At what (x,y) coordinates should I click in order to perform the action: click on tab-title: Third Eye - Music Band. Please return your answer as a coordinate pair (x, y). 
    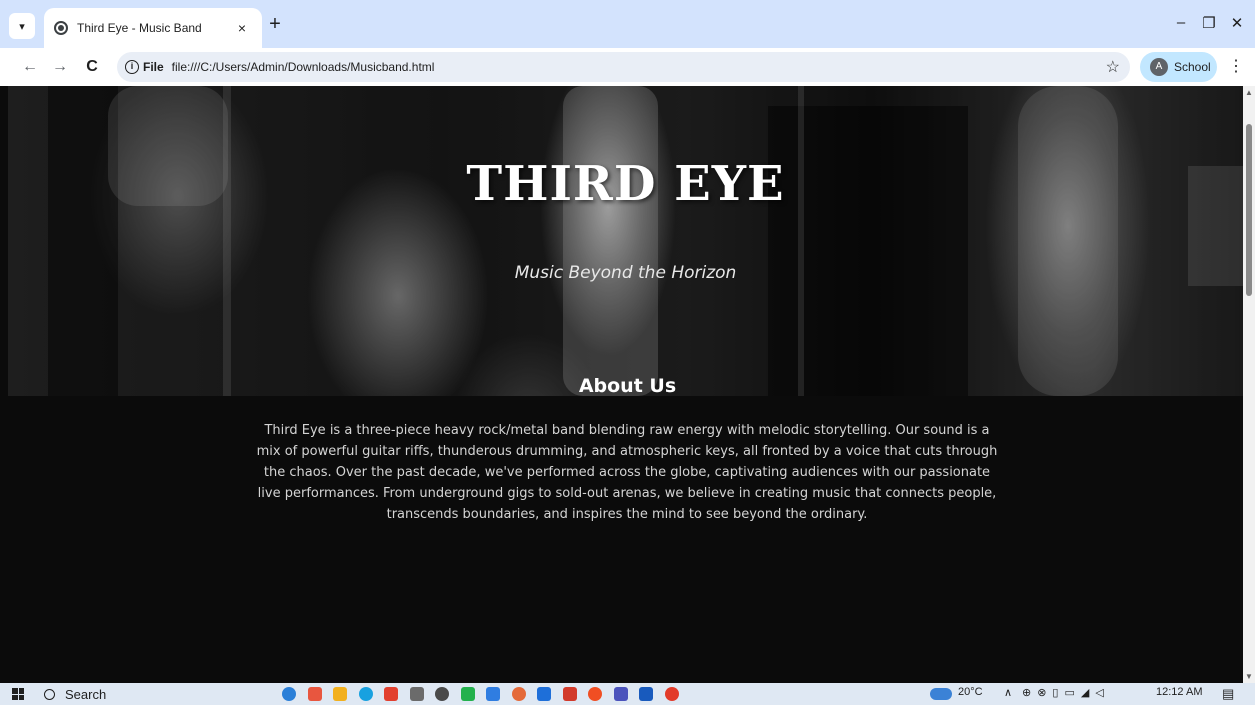
    Looking at the image, I should click on (139, 28).